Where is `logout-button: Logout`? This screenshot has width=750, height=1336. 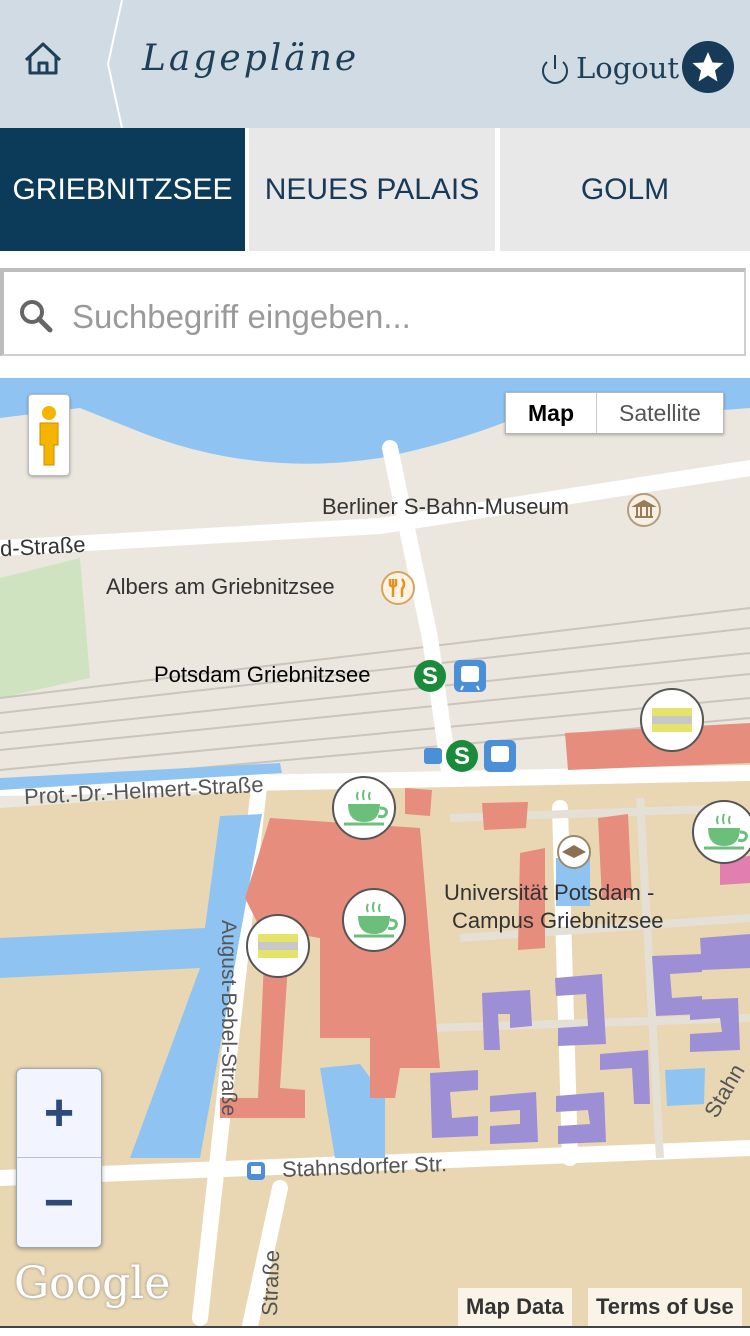 logout-button: Logout is located at coordinates (607, 68).